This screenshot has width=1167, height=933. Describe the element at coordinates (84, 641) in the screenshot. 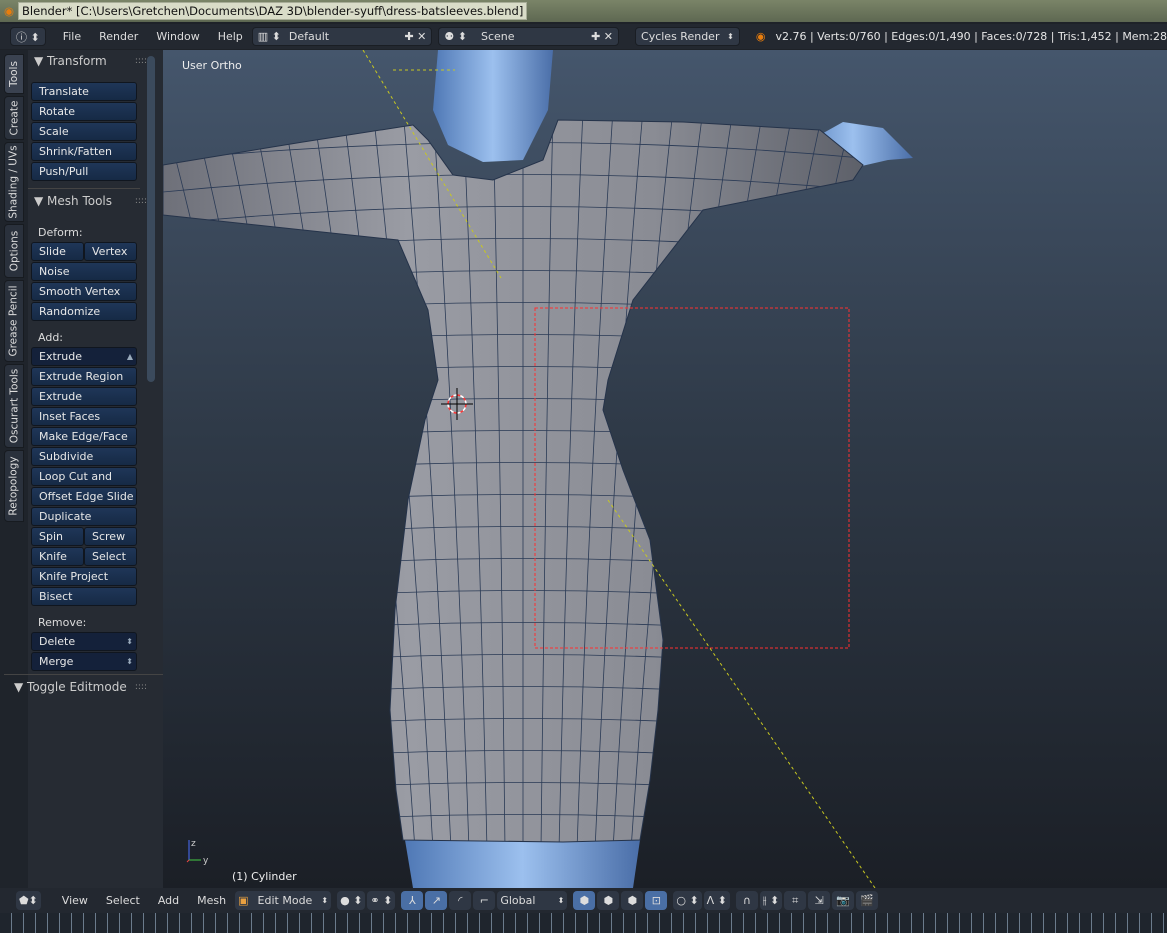

I see `delete-dropdown: Delete ⬍` at that location.